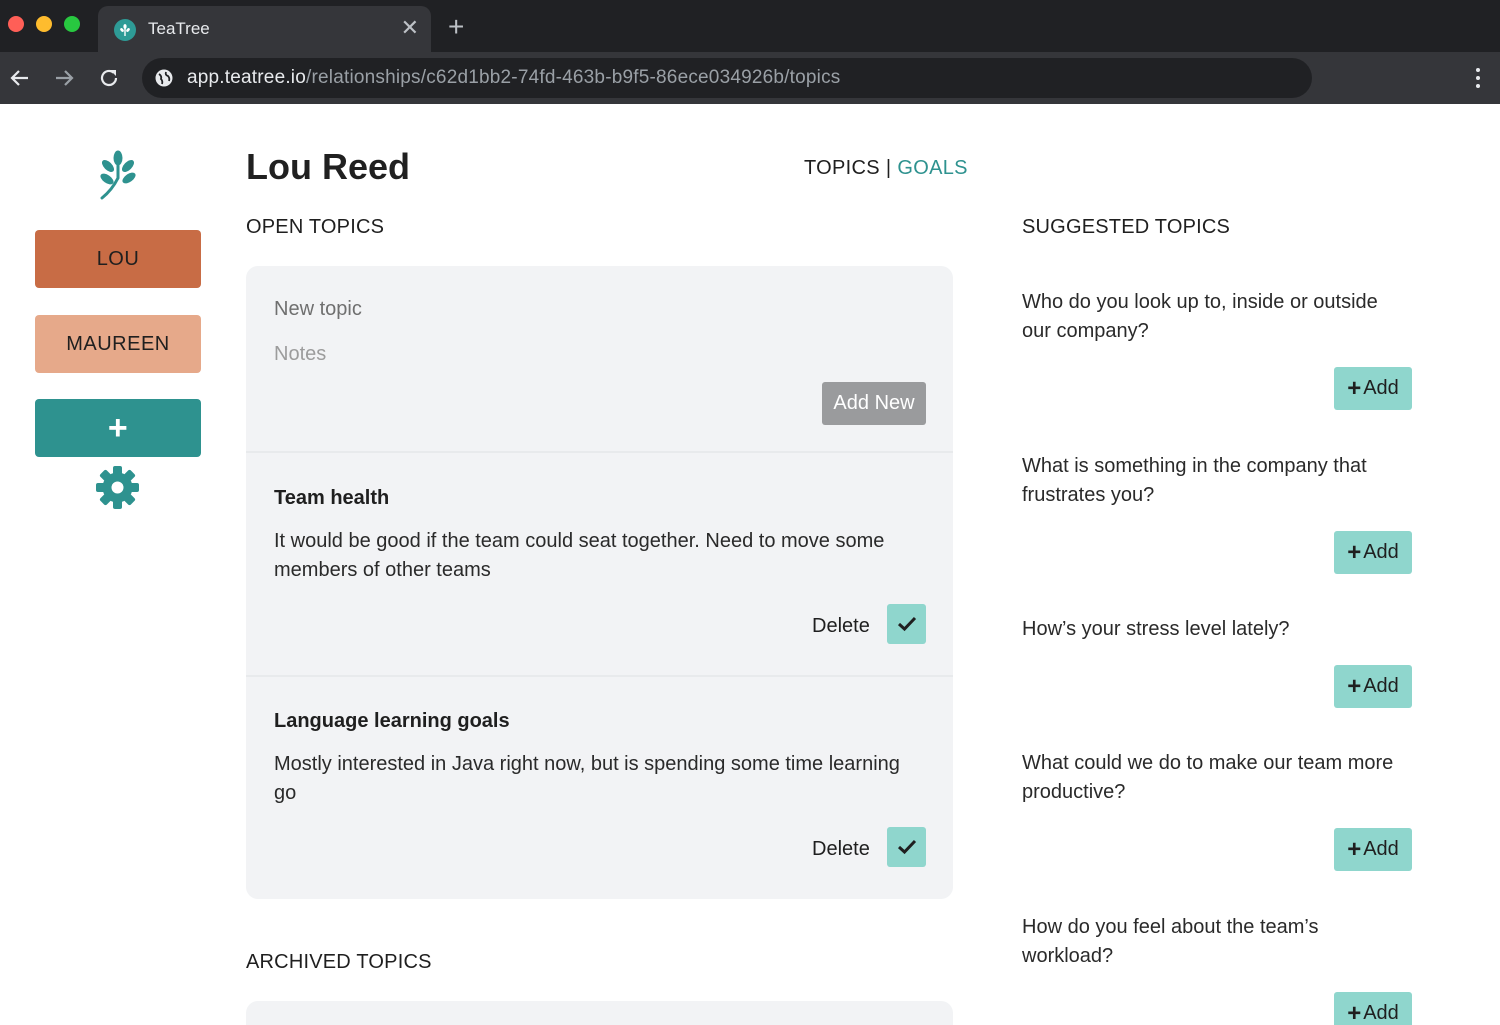 The image size is (1500, 1025). What do you see at coordinates (125, 30) in the screenshot?
I see `teatree-favicon-icon` at bounding box center [125, 30].